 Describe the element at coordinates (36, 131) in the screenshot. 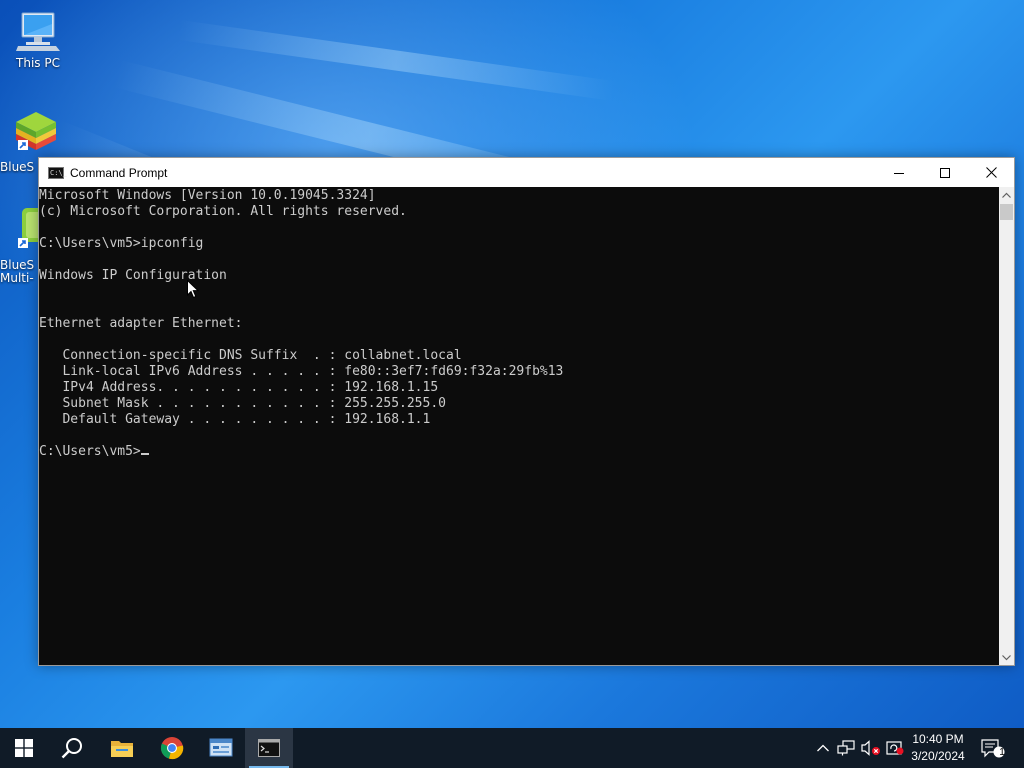

I see `bluestacks-icon` at that location.